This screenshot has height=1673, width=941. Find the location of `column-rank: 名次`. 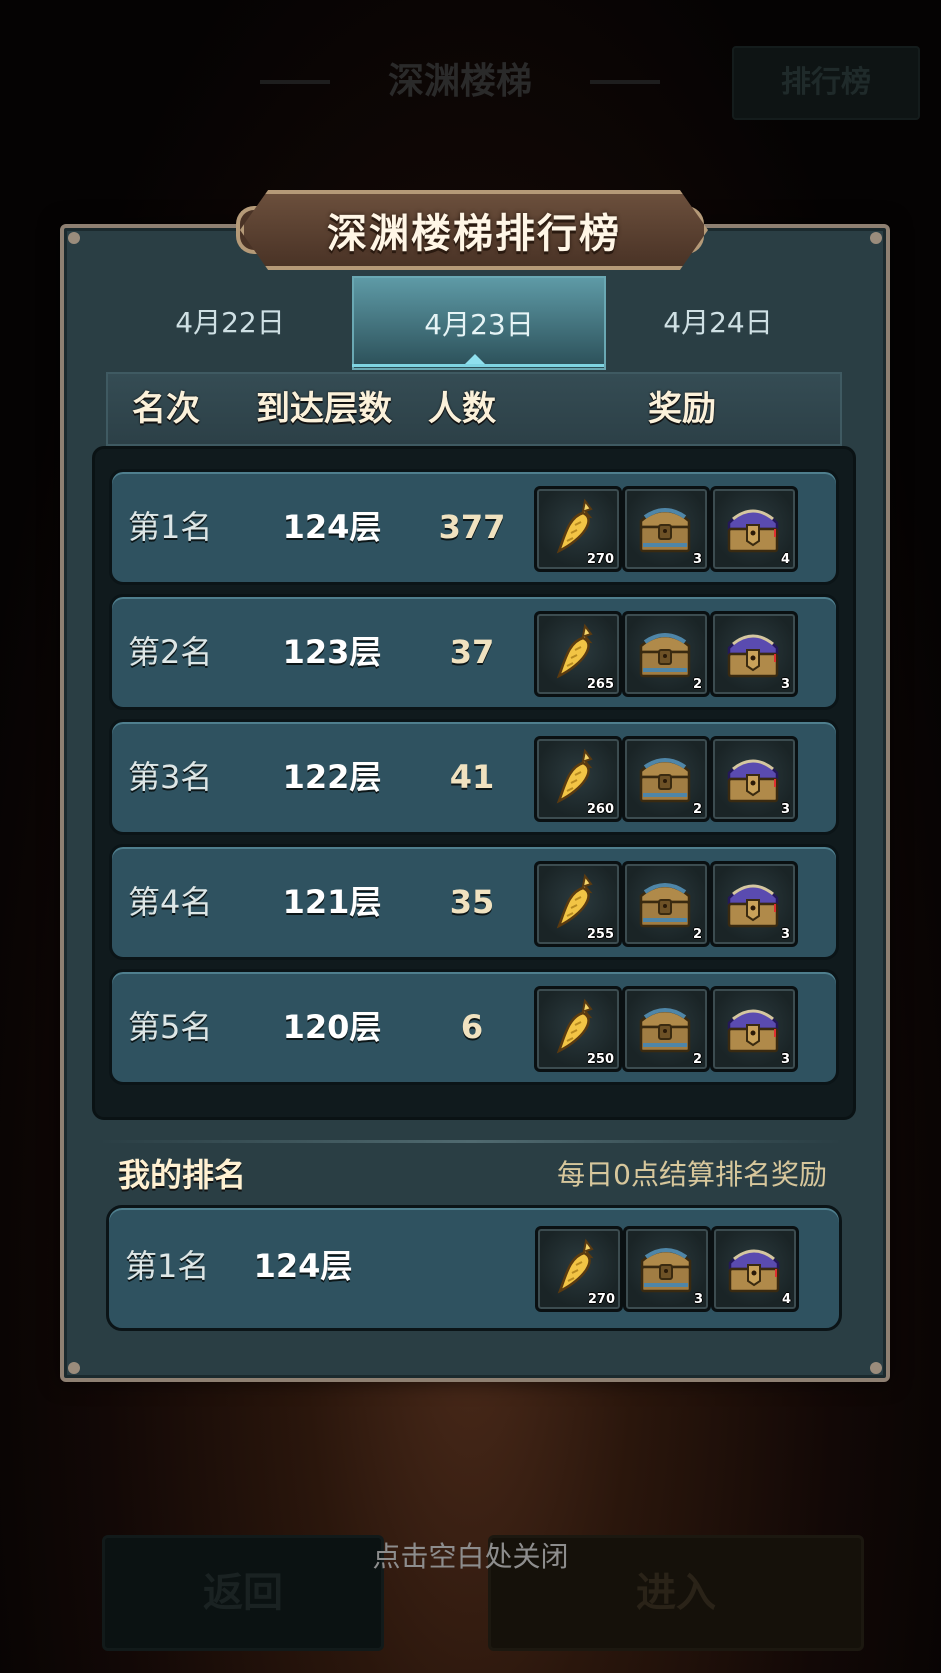

column-rank: 名次 is located at coordinates (166, 409).